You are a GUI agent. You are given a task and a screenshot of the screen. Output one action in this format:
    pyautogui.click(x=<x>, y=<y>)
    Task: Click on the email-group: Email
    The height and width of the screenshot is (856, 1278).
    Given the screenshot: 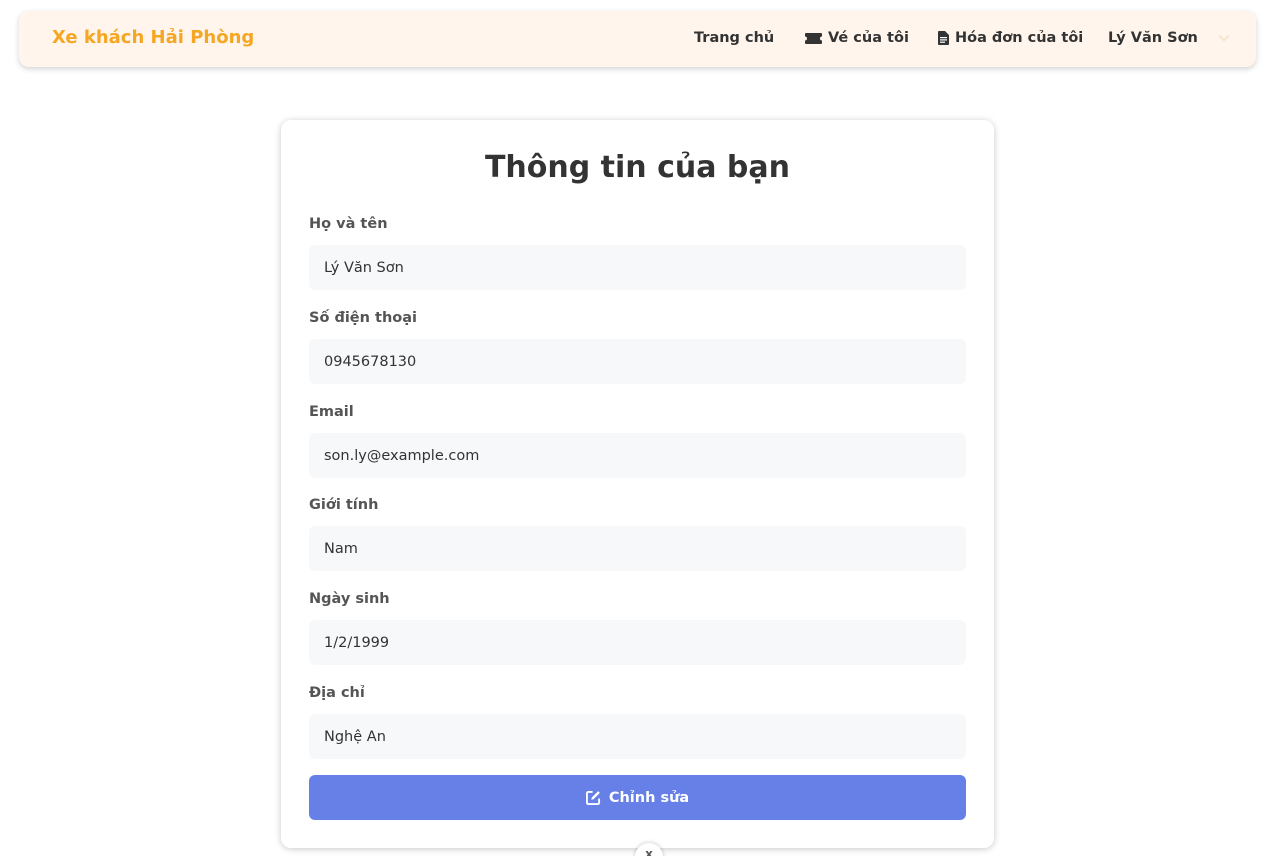 What is the action you would take?
    pyautogui.click(x=637, y=440)
    